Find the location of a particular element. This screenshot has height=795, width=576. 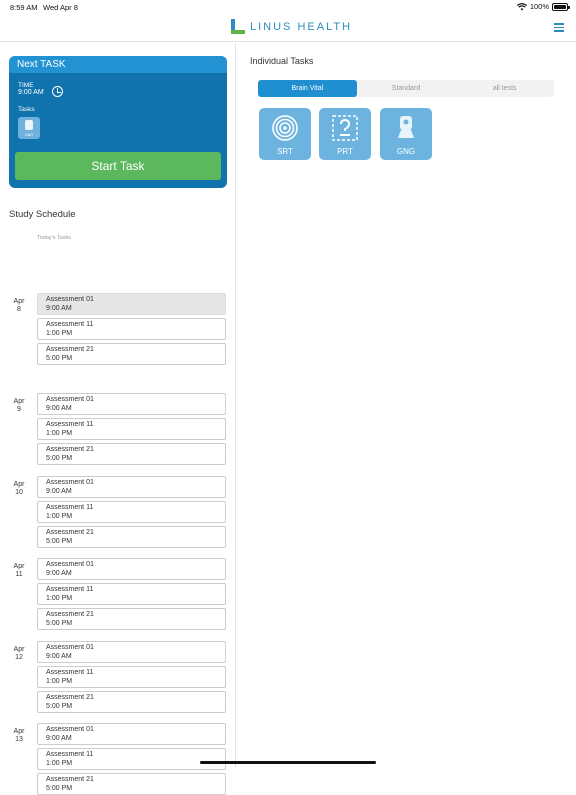

day-number: 10 is located at coordinates (19, 492).